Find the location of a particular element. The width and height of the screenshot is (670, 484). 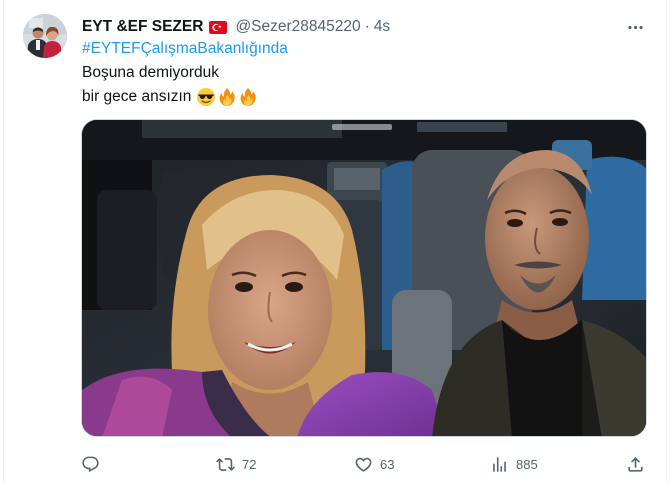

avatar-image is located at coordinates (45, 36).